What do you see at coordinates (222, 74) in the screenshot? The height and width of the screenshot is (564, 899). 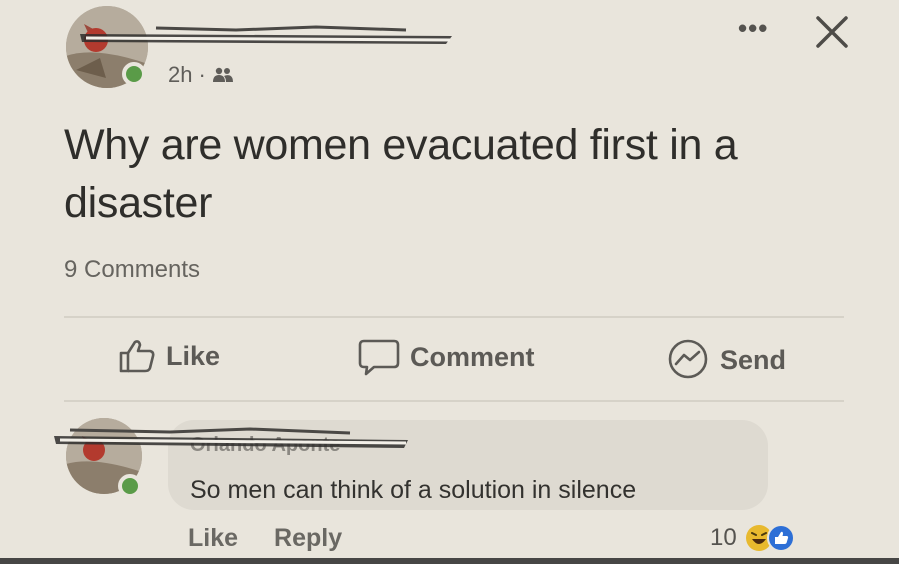 I see `friends-icon` at bounding box center [222, 74].